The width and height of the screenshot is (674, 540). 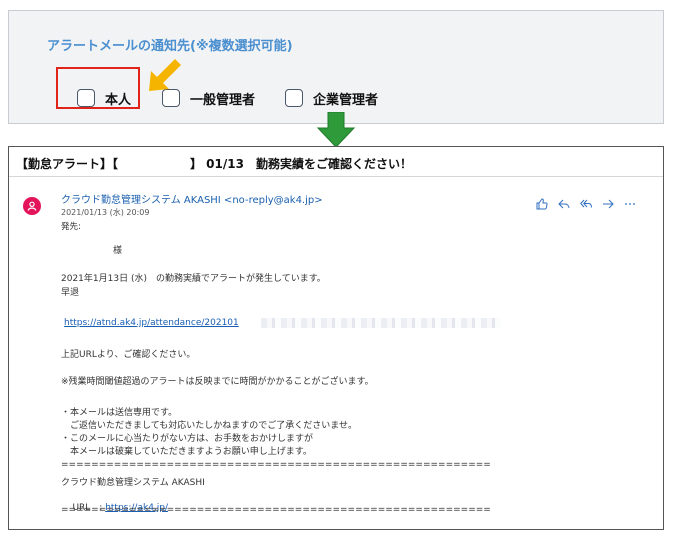 I want to click on attendance-link: https://atnd.ak4.jp/attendance/202101, so click(x=151, y=323).